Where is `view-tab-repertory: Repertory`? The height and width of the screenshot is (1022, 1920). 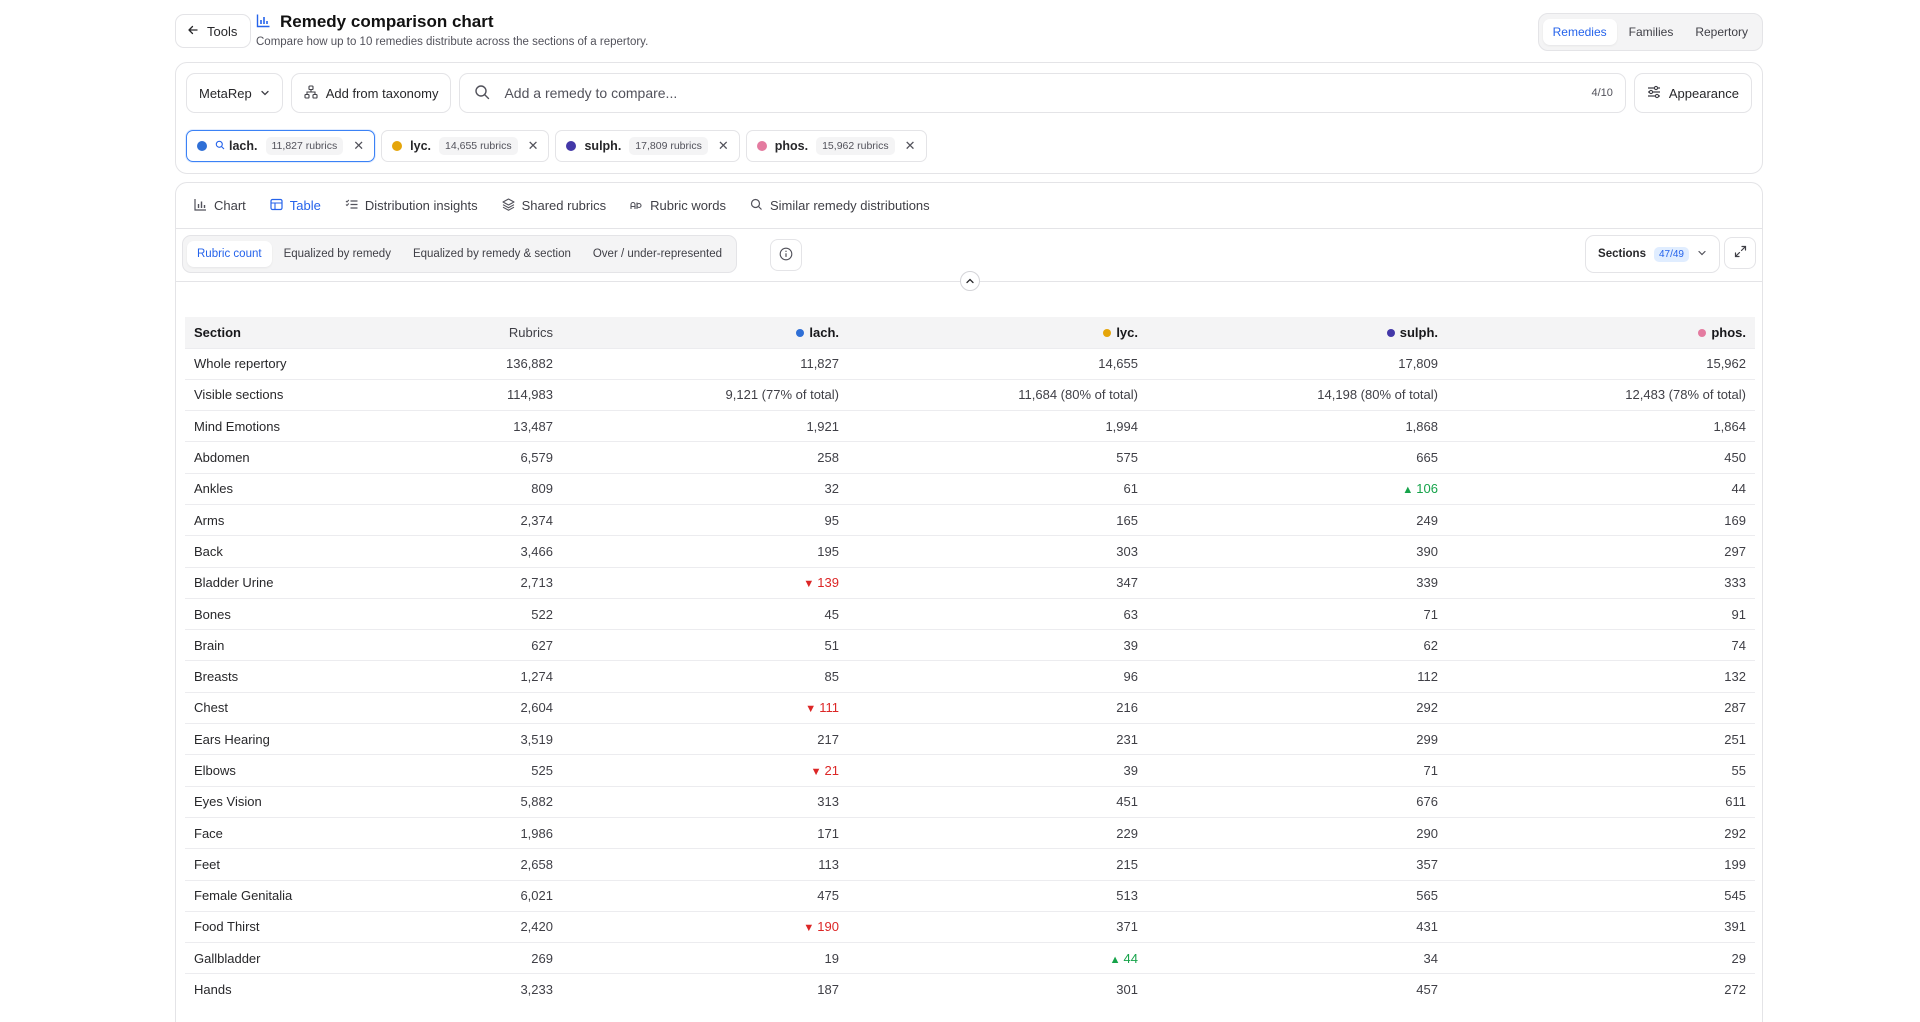 view-tab-repertory: Repertory is located at coordinates (1721, 32).